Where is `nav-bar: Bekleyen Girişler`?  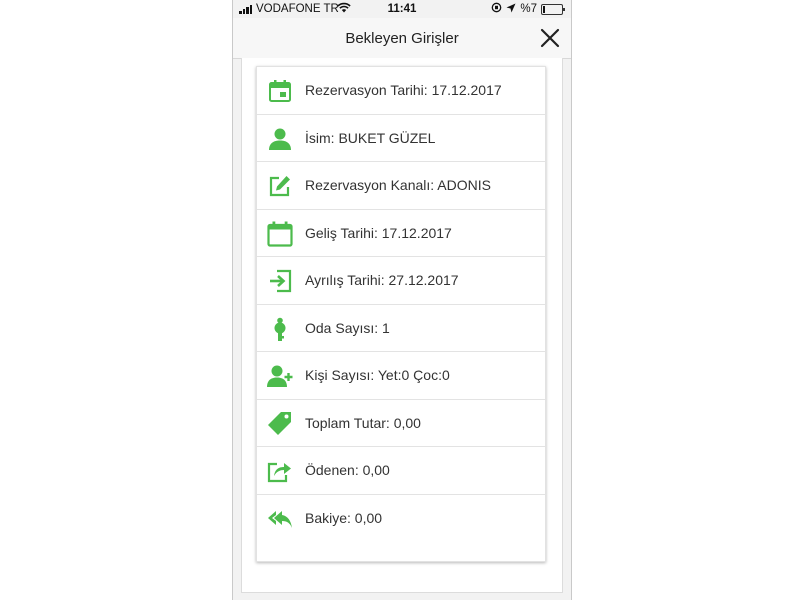 nav-bar: Bekleyen Girişler is located at coordinates (402, 38).